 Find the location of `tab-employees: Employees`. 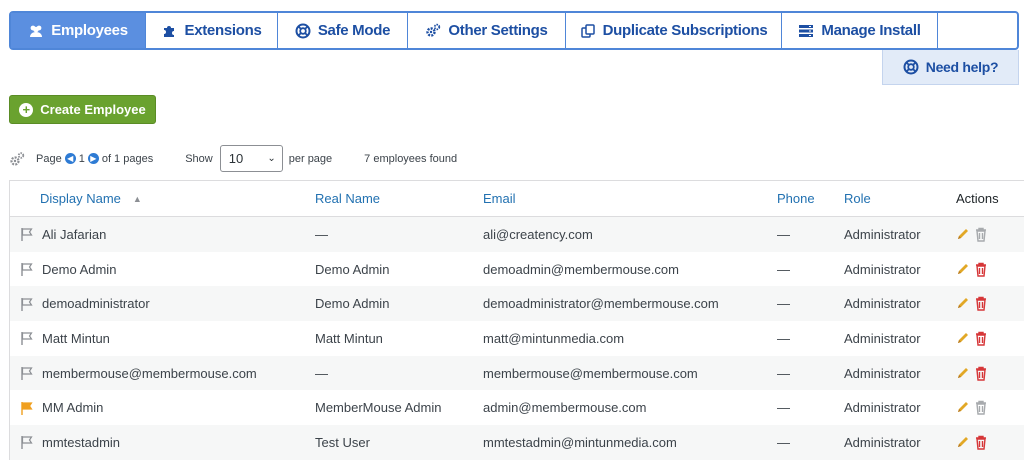

tab-employees: Employees is located at coordinates (78, 30).